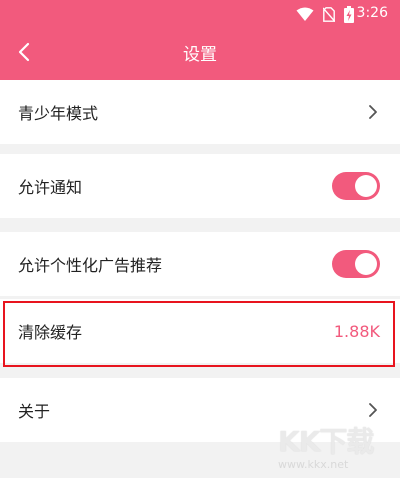 The width and height of the screenshot is (400, 478). I want to click on about-label: 关于, so click(34, 411).